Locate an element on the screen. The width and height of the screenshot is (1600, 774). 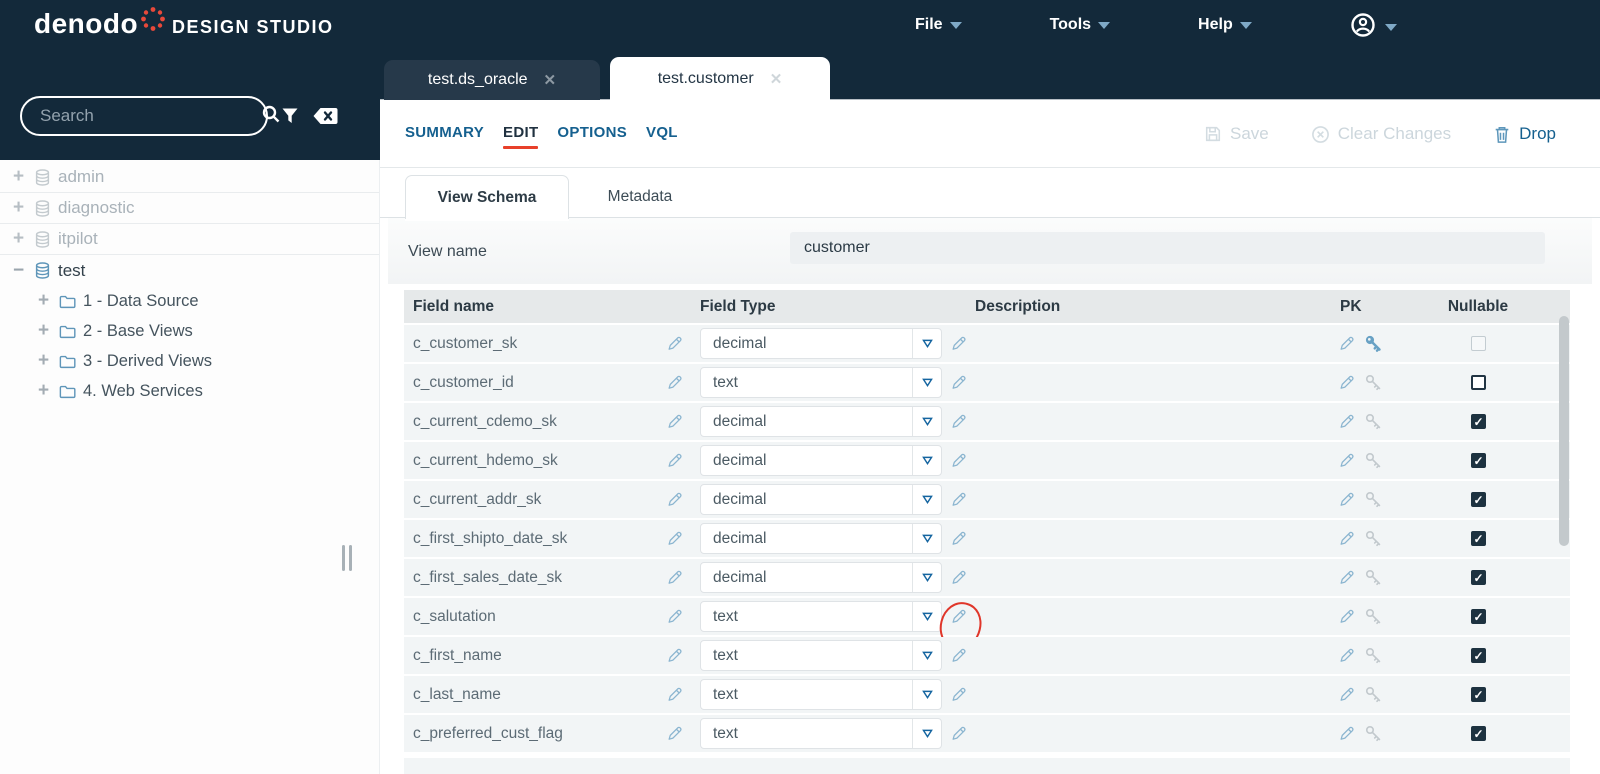
search-icon is located at coordinates (271, 116).